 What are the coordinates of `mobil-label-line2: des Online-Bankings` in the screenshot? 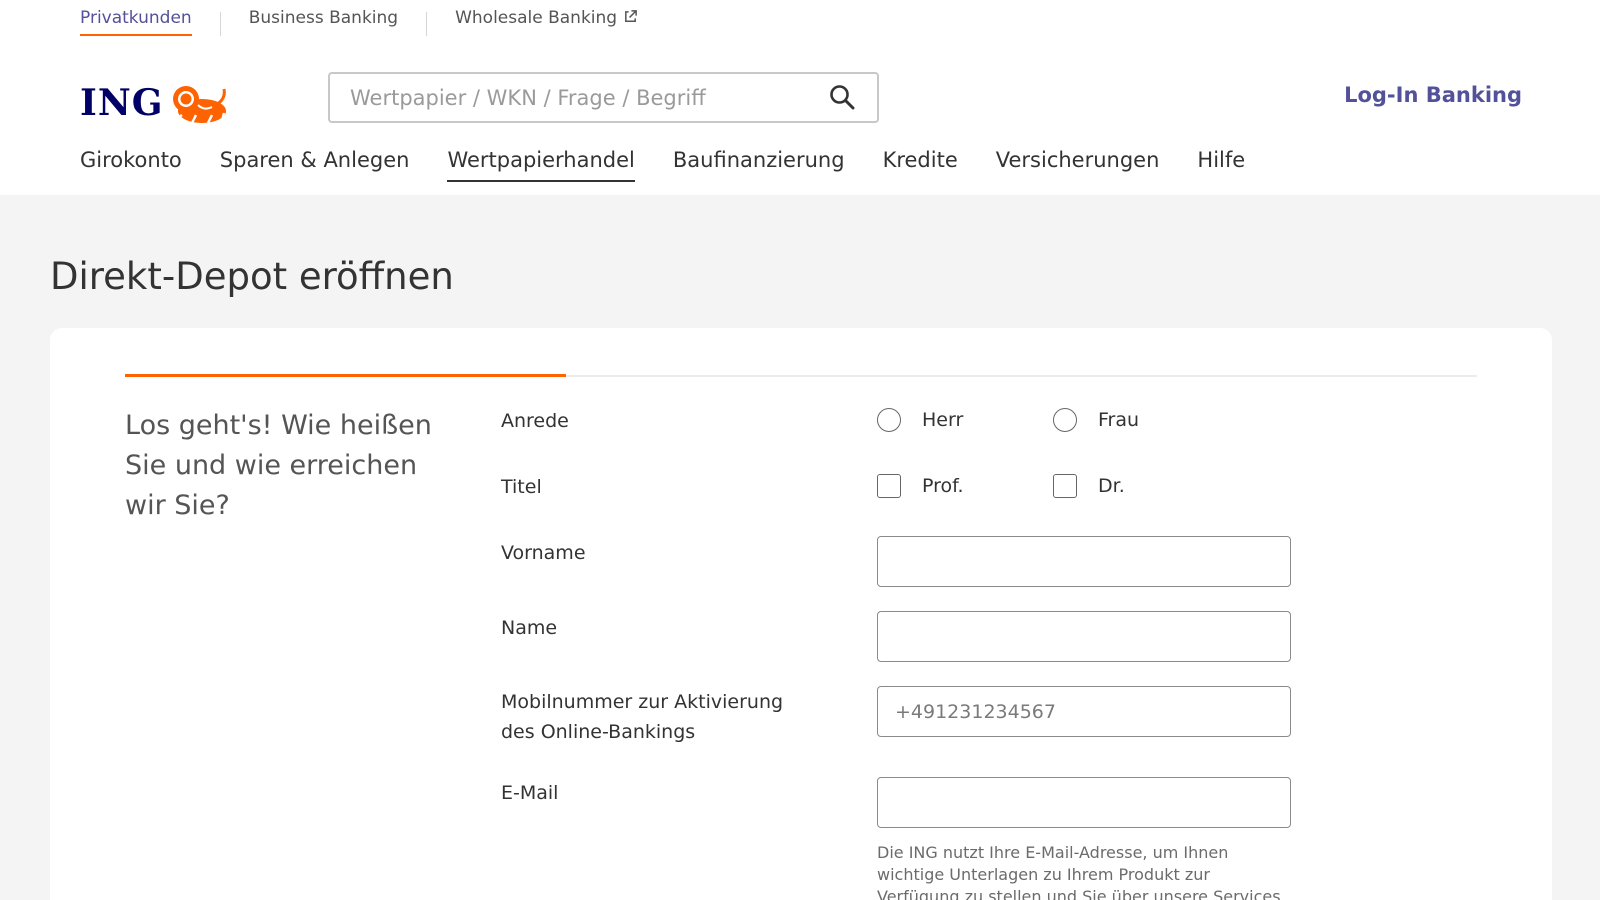 It's located at (598, 732).